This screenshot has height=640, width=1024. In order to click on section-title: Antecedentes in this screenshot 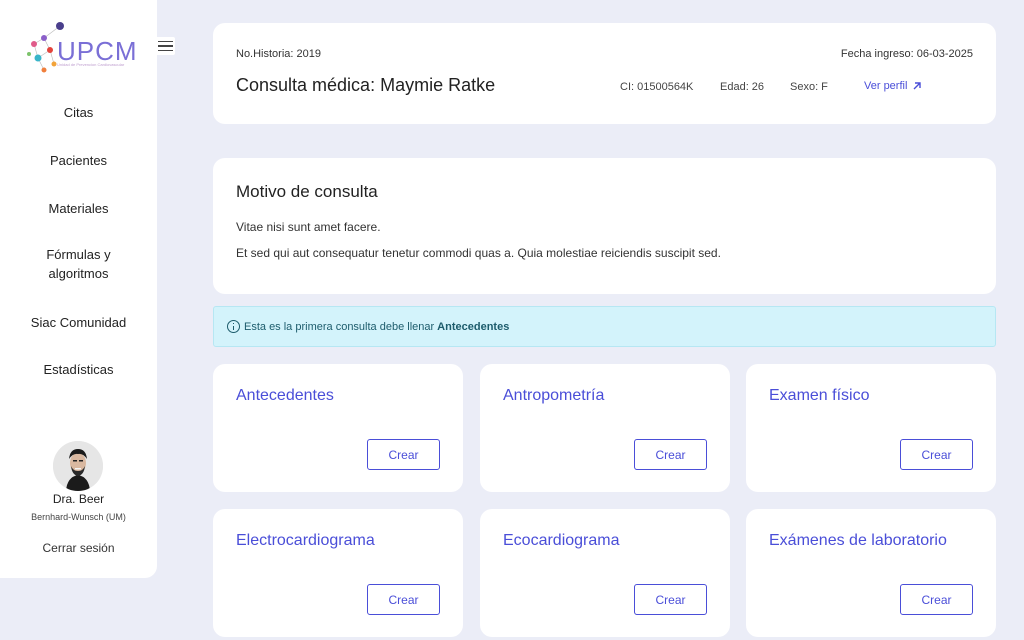, I will do `click(285, 395)`.